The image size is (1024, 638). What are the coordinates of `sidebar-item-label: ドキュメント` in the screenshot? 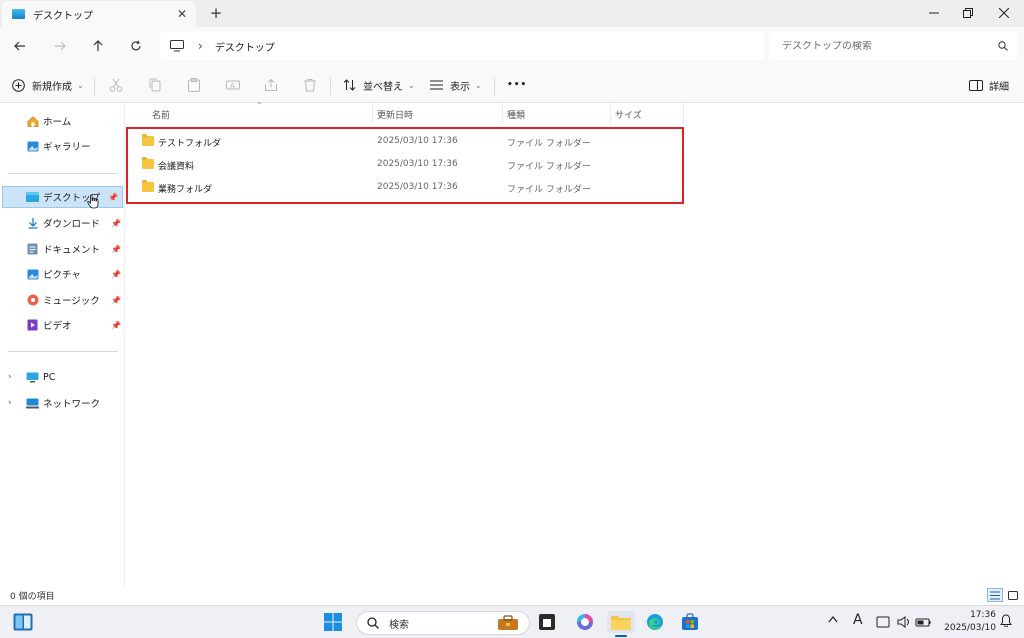 It's located at (72, 250).